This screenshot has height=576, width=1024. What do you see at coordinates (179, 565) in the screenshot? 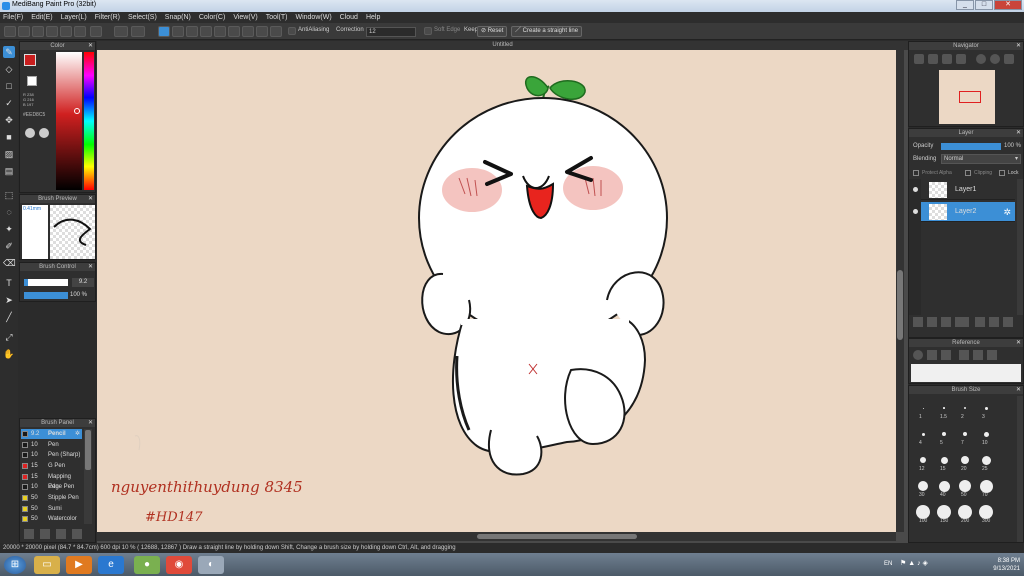
I see `chrome-icon: ◉` at bounding box center [179, 565].